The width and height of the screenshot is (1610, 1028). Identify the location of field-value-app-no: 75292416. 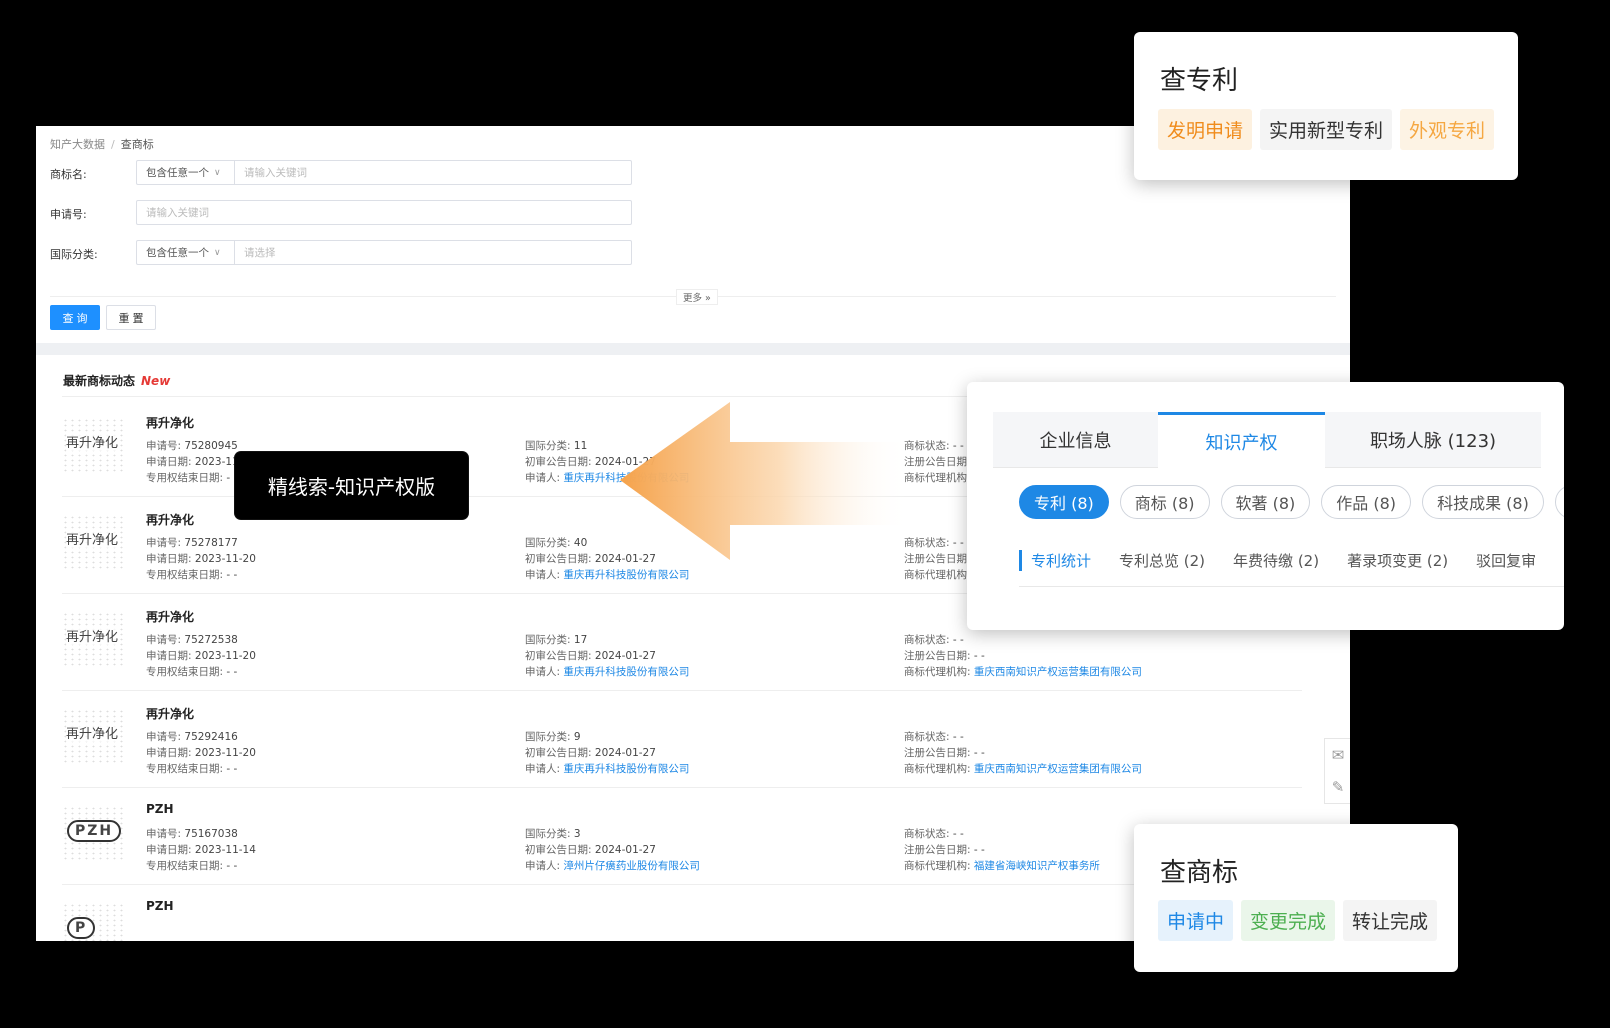
(211, 737).